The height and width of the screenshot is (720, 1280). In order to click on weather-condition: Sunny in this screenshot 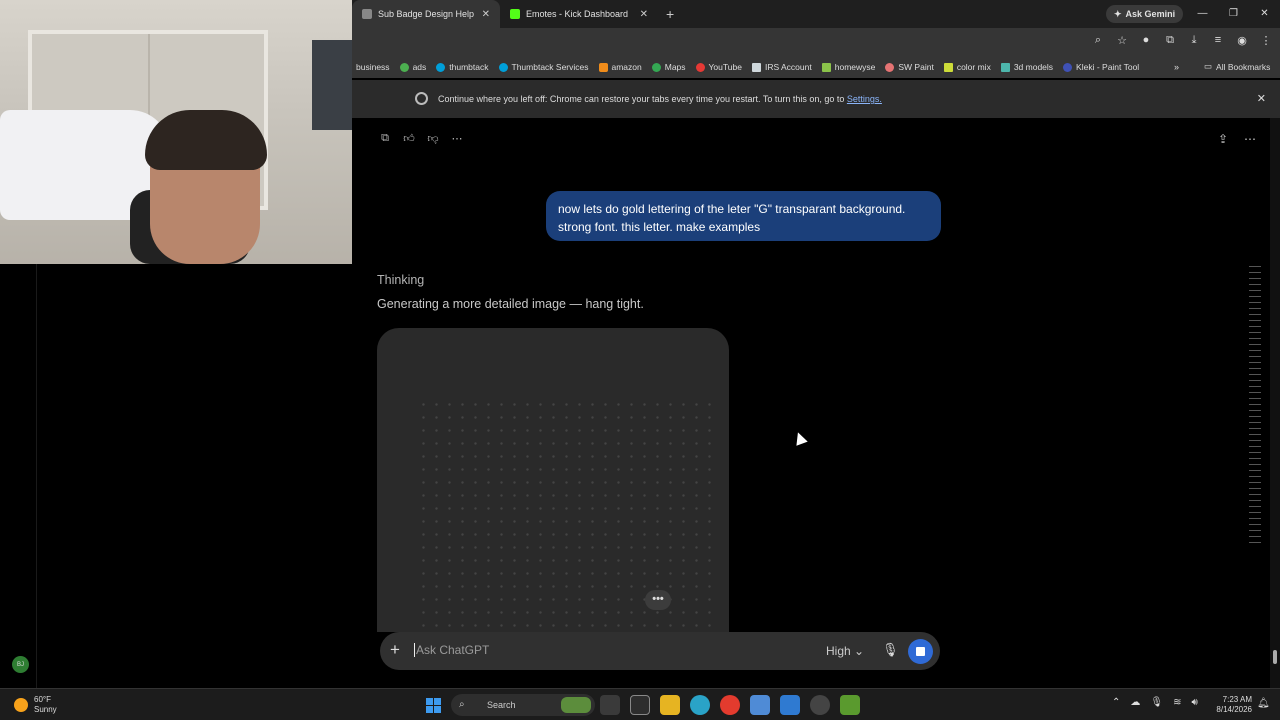, I will do `click(45, 709)`.